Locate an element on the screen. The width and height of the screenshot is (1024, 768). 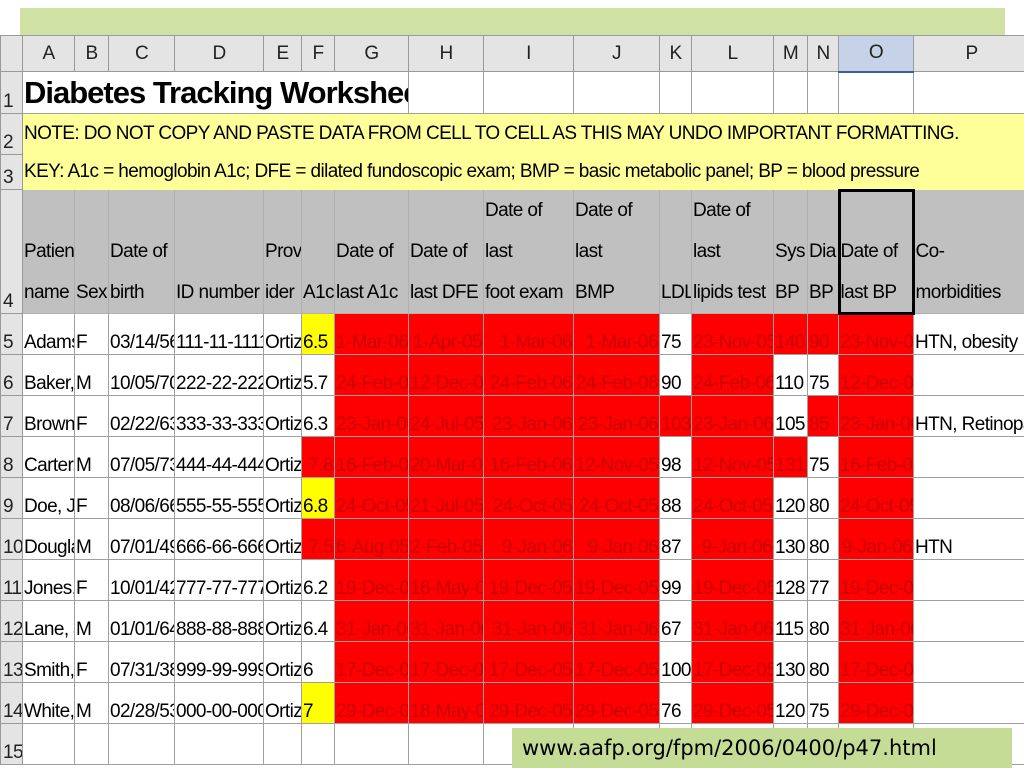
column-header-h: H is located at coordinates (446, 53).